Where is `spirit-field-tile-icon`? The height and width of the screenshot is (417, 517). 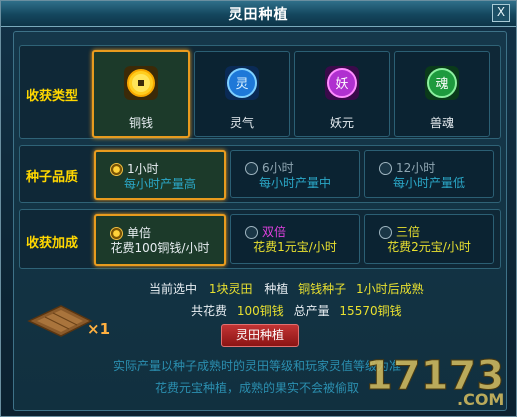 spirit-field-tile-icon is located at coordinates (60, 321).